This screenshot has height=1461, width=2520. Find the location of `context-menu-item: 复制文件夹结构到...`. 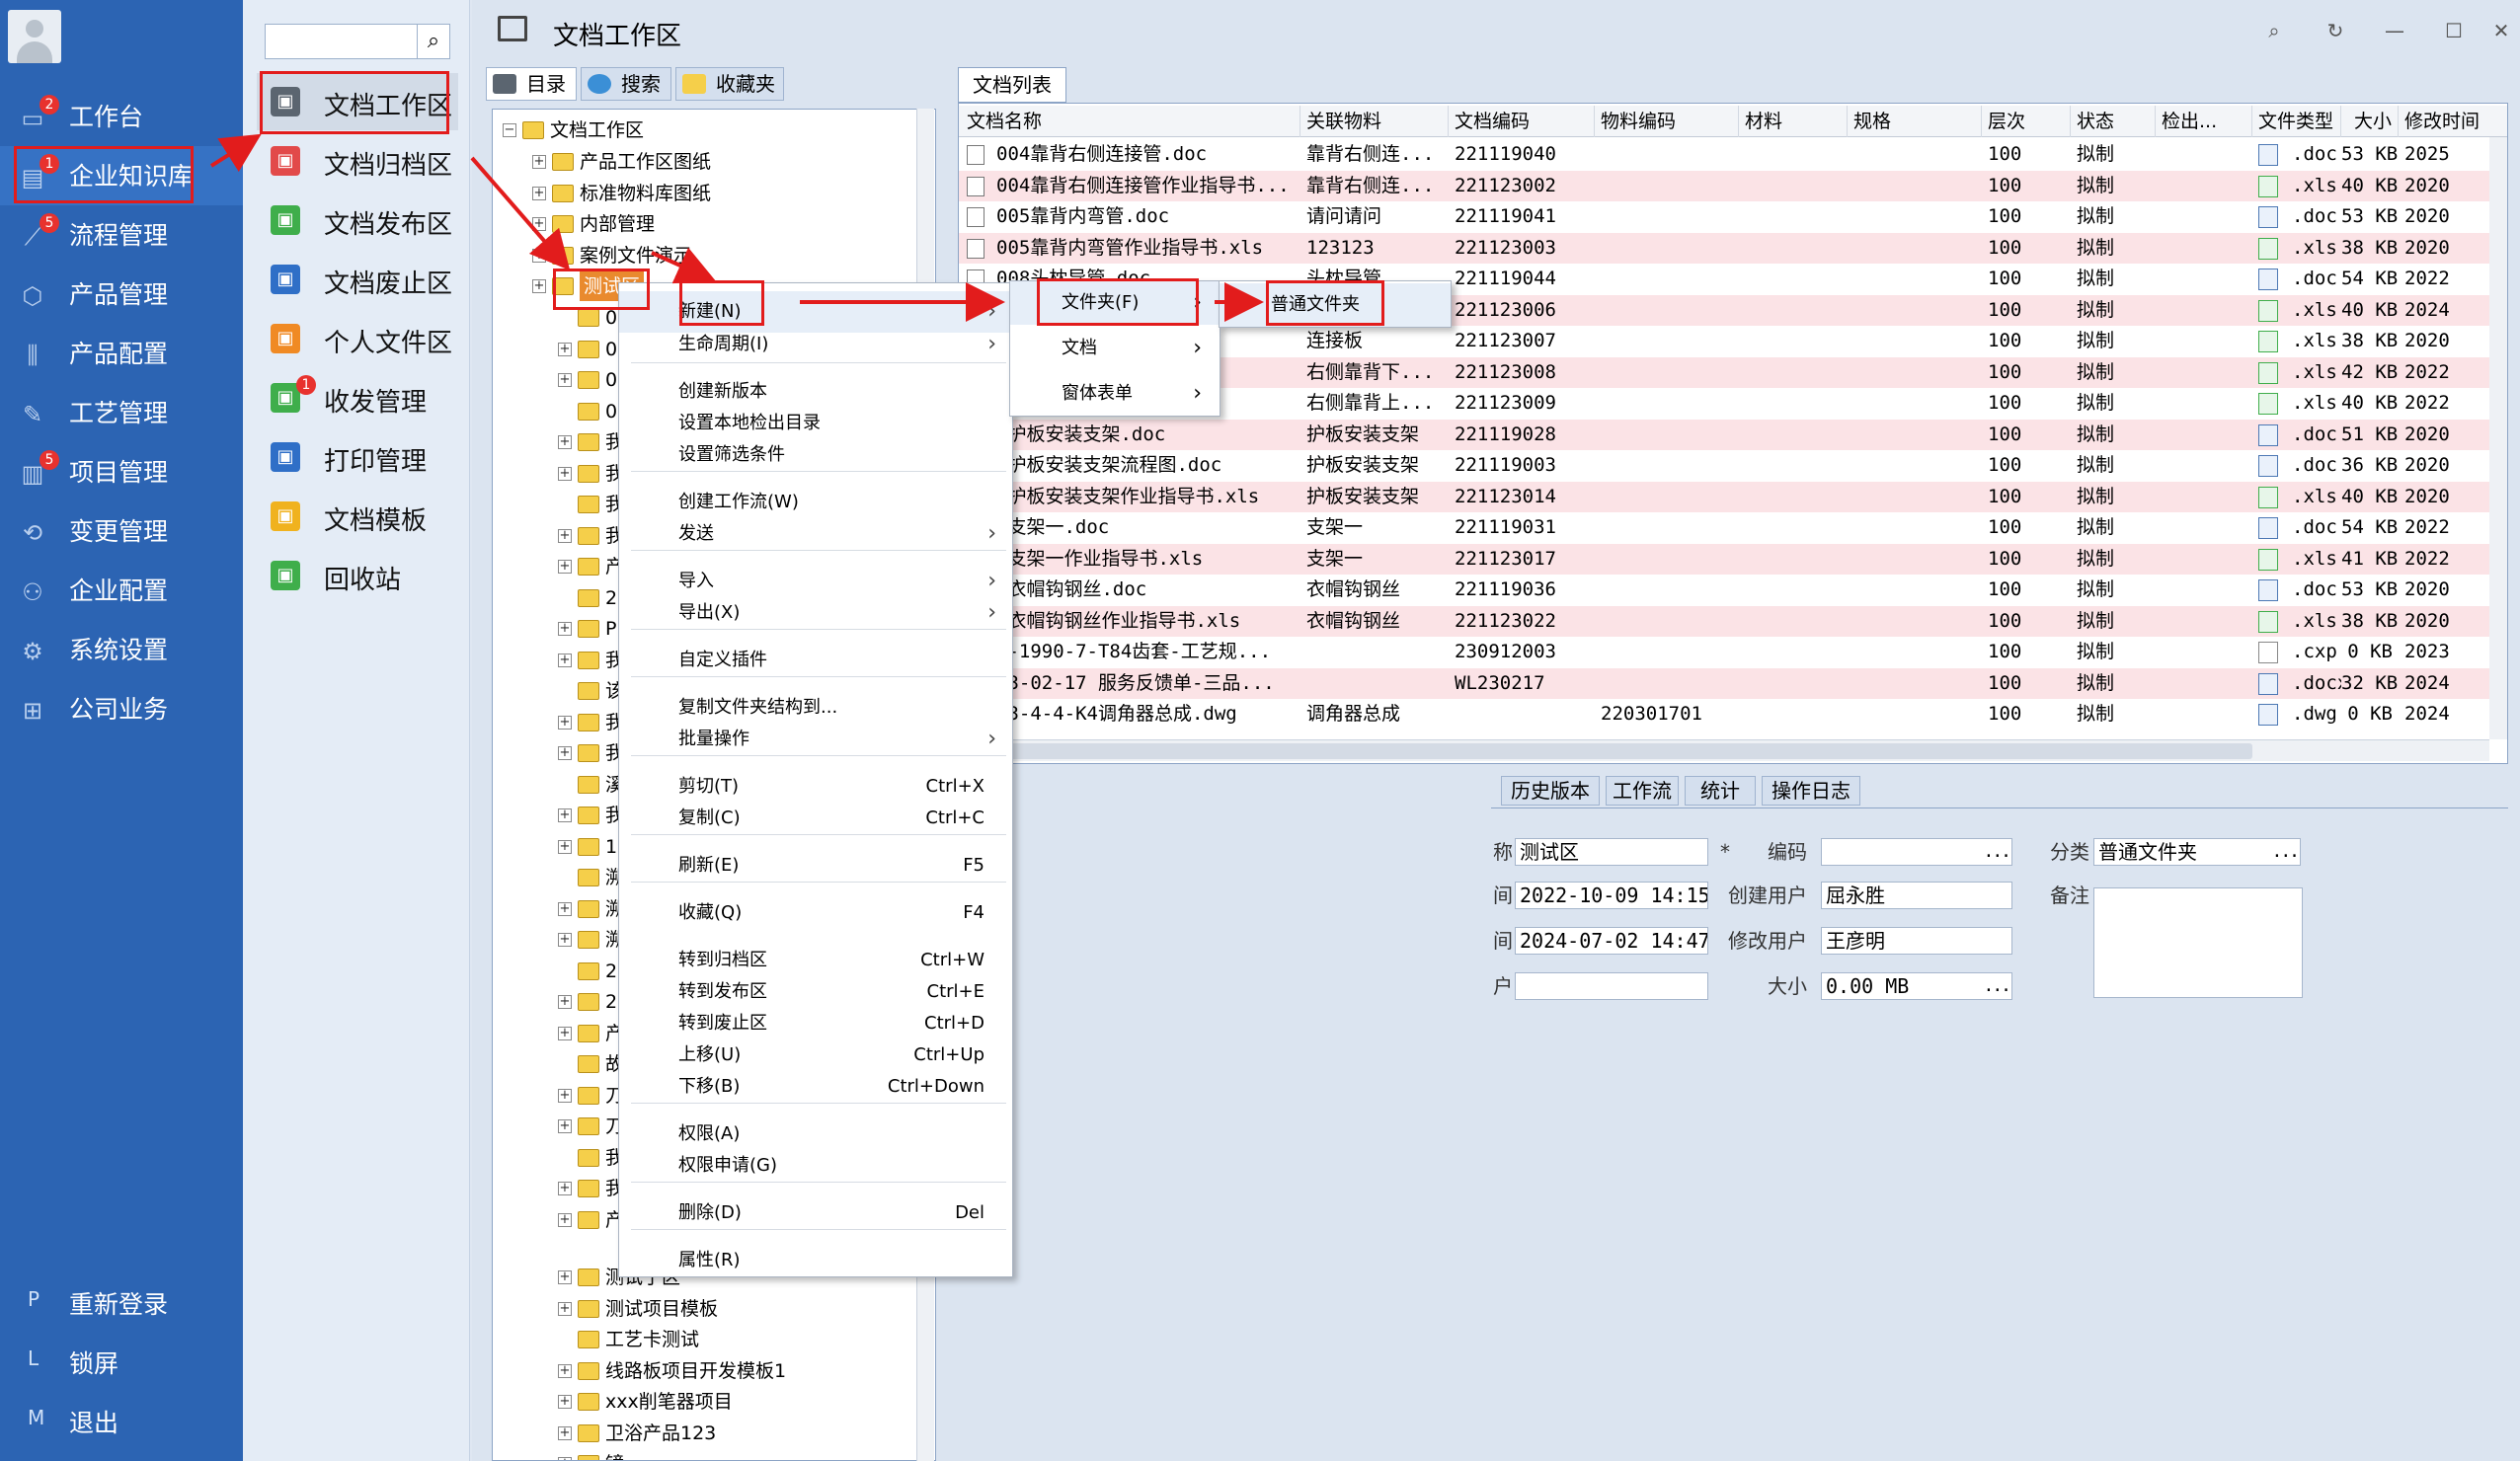

context-menu-item: 复制文件夹结构到... is located at coordinates (816, 708).